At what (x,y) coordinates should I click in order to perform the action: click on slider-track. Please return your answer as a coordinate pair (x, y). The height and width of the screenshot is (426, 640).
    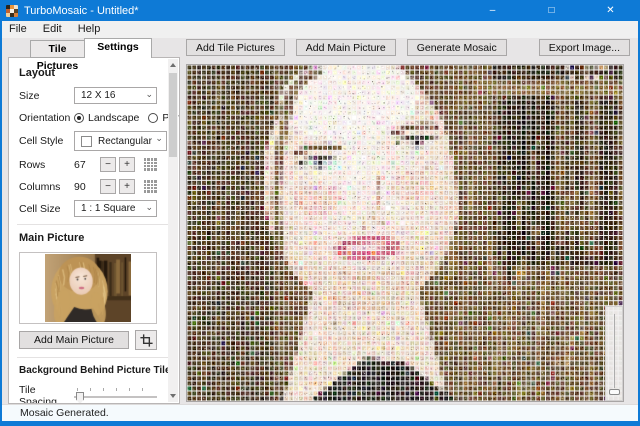
    Looking at the image, I should click on (115, 397).